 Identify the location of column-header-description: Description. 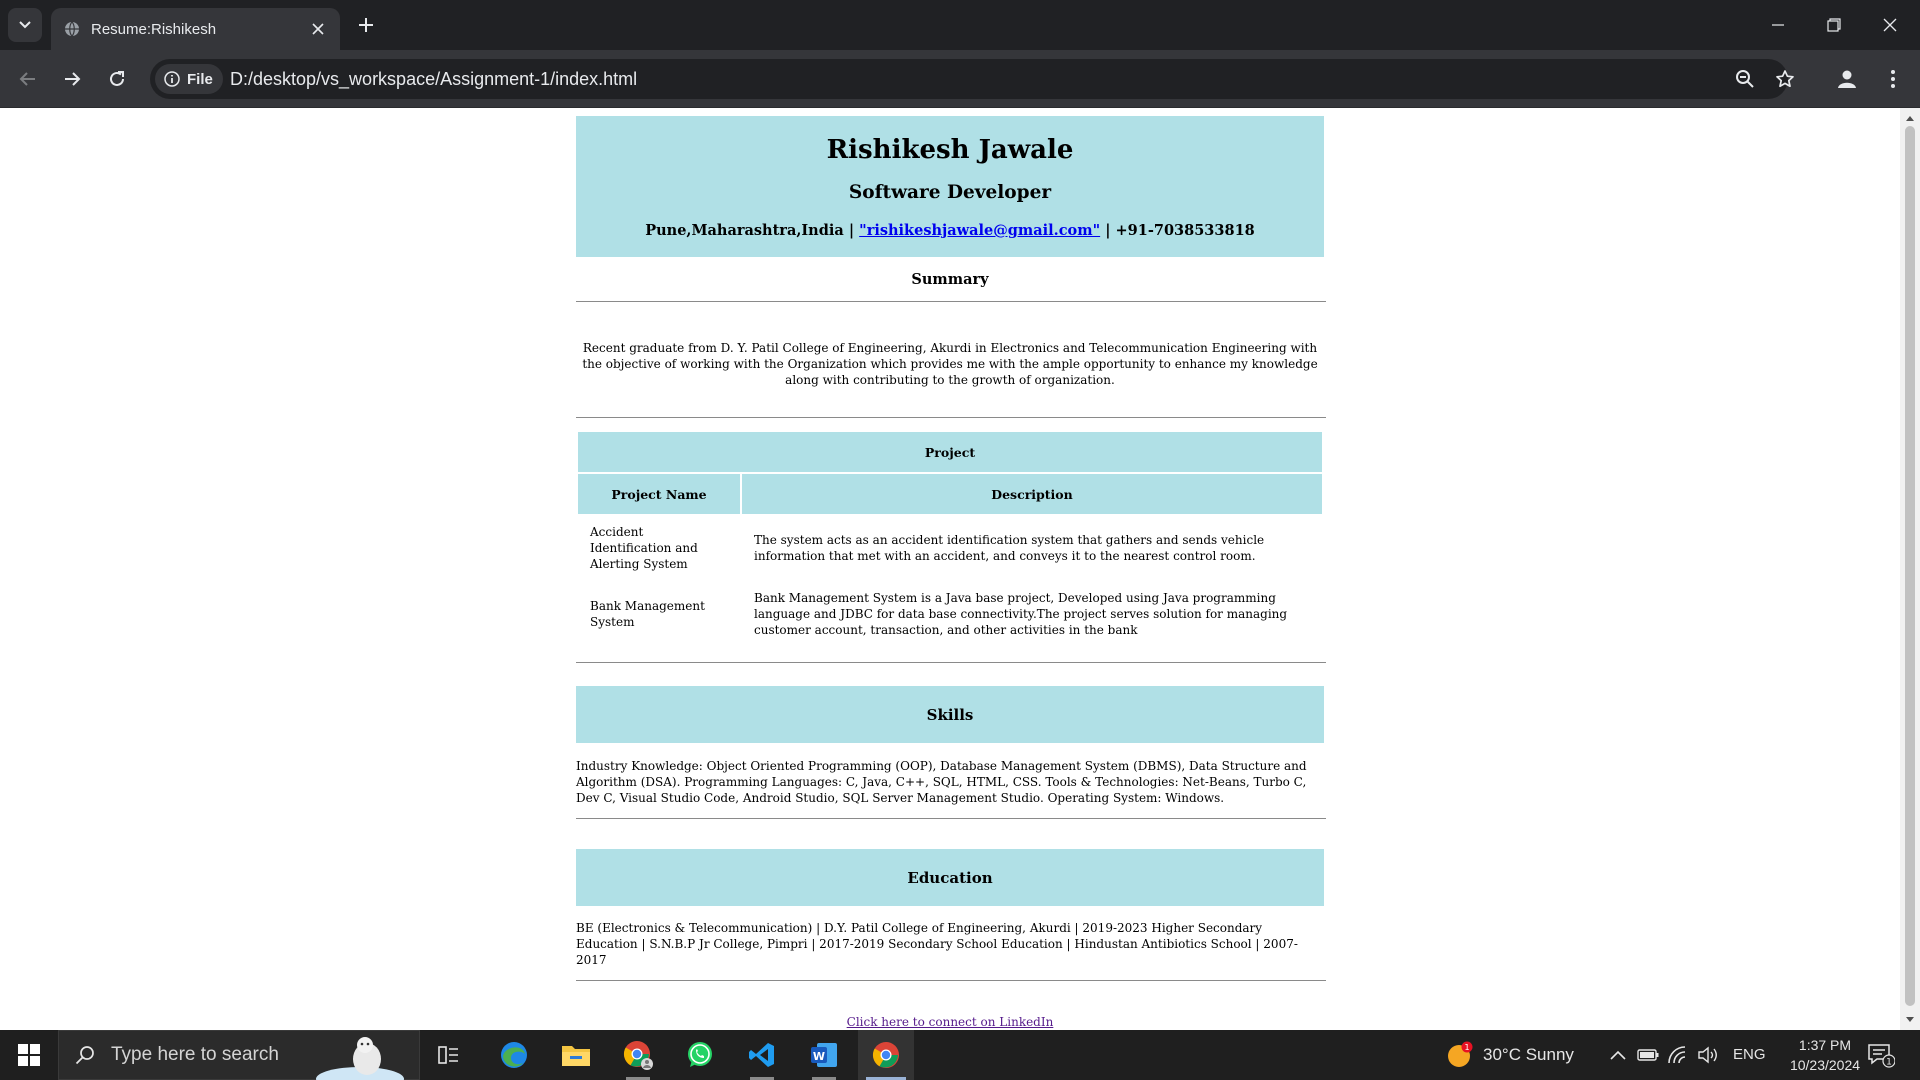
(1032, 494).